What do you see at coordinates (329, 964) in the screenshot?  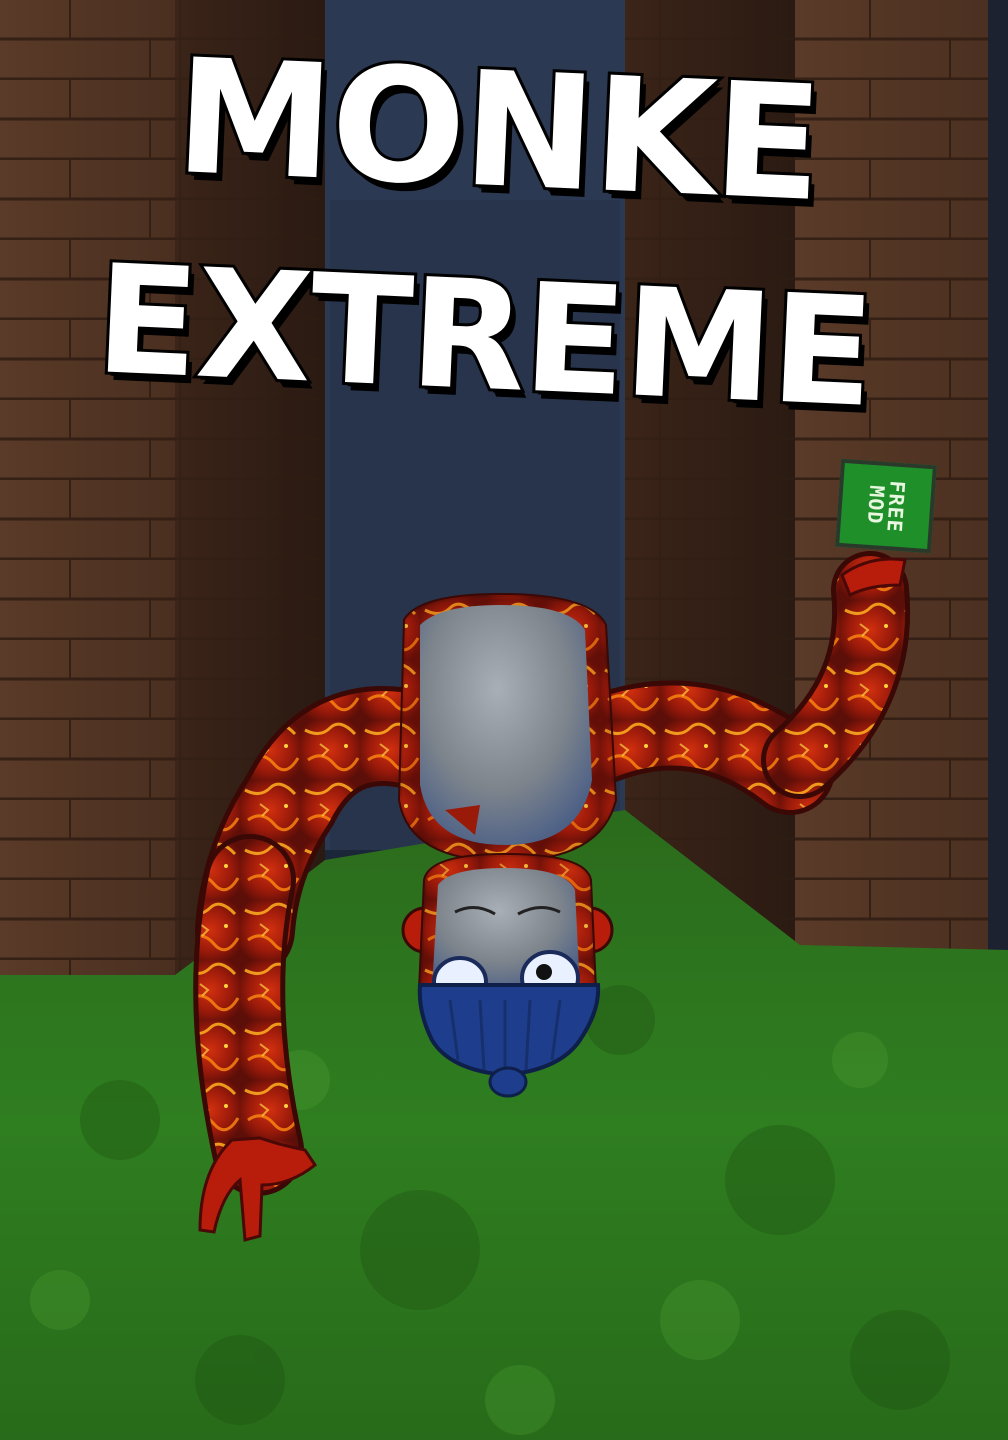 I see `monkey-left-arm` at bounding box center [329, 964].